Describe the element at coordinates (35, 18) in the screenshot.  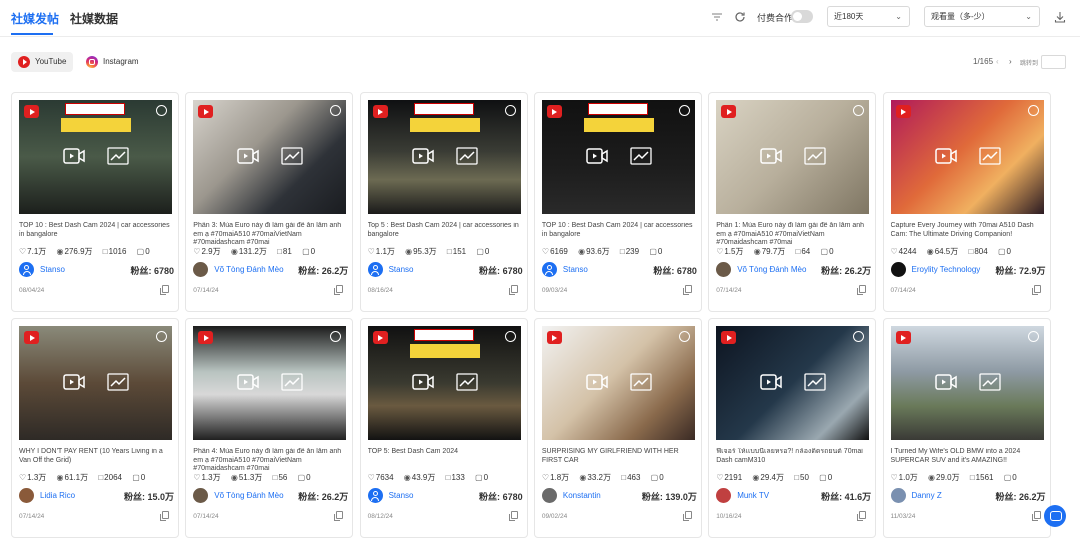
I see `tab-social-posts: 社媒发帖` at that location.